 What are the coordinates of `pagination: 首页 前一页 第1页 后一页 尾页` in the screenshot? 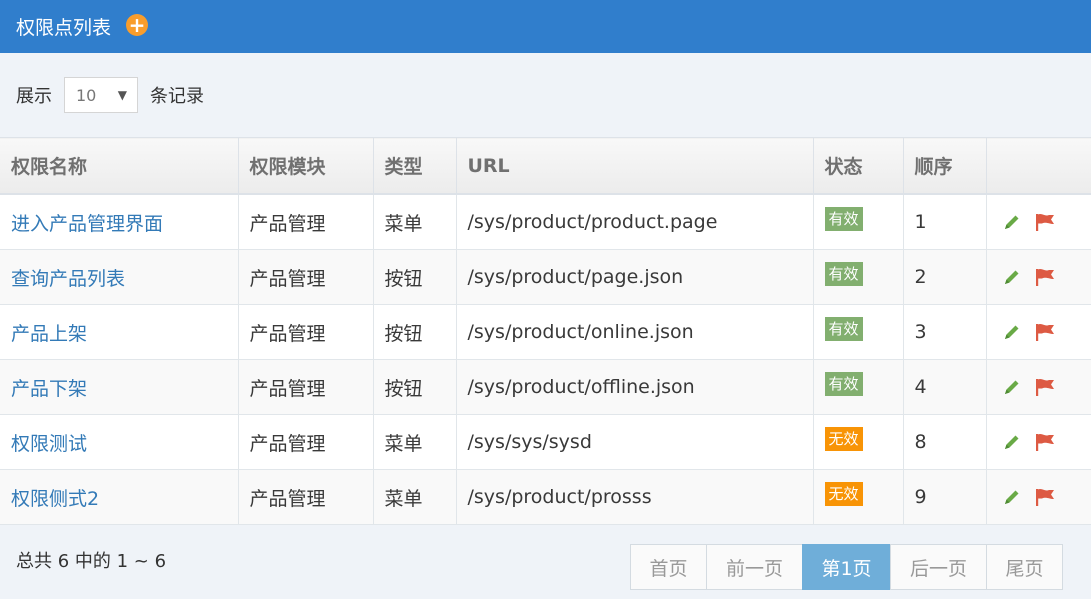 It's located at (846, 567).